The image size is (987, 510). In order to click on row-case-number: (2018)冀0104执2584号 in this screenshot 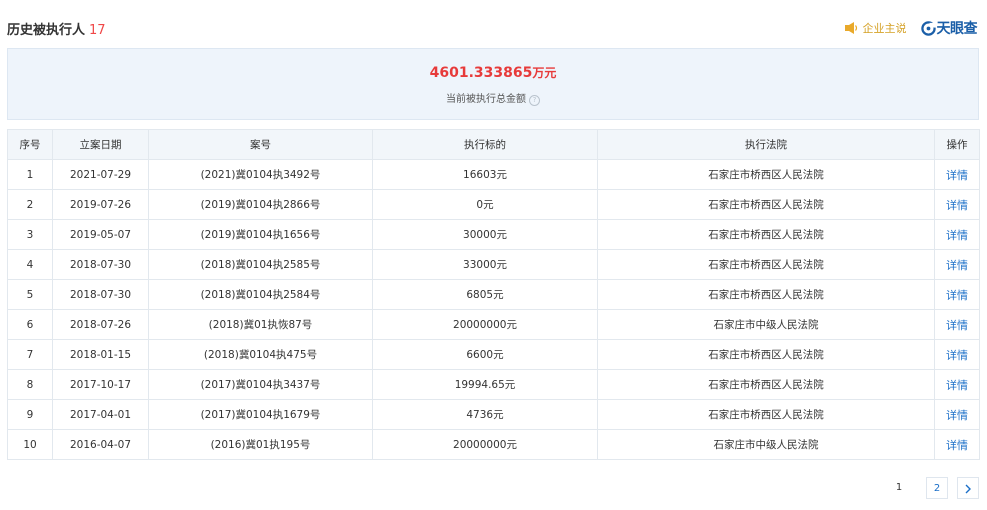, I will do `click(260, 294)`.